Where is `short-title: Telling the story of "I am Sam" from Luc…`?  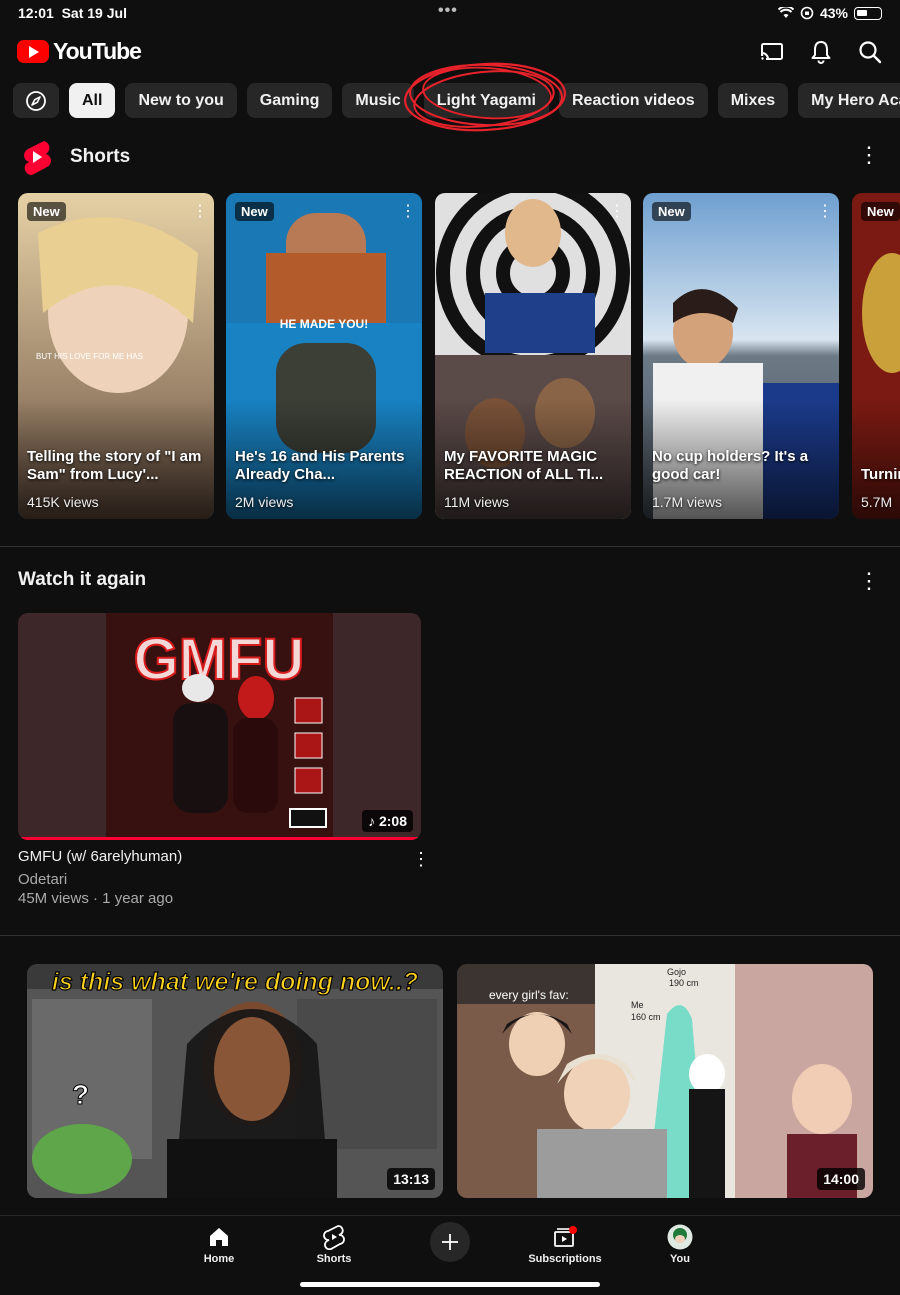
short-title: Telling the story of "I am Sam" from Luc… is located at coordinates (114, 465).